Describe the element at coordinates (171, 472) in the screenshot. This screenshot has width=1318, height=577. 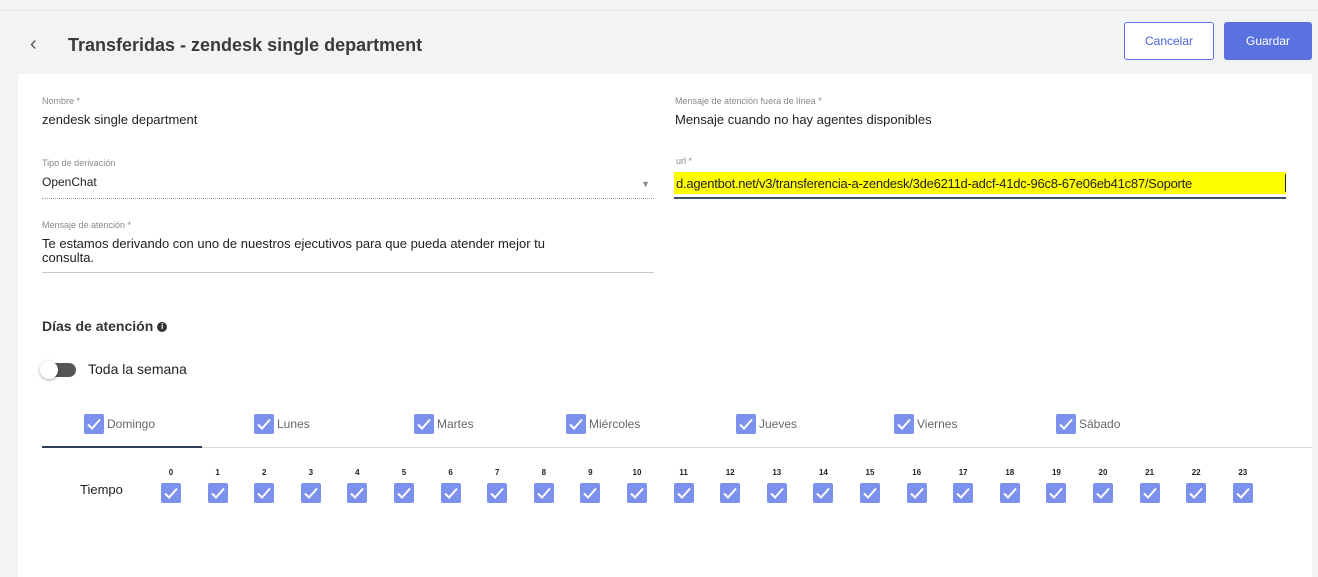
I see `hour-number: 0` at that location.